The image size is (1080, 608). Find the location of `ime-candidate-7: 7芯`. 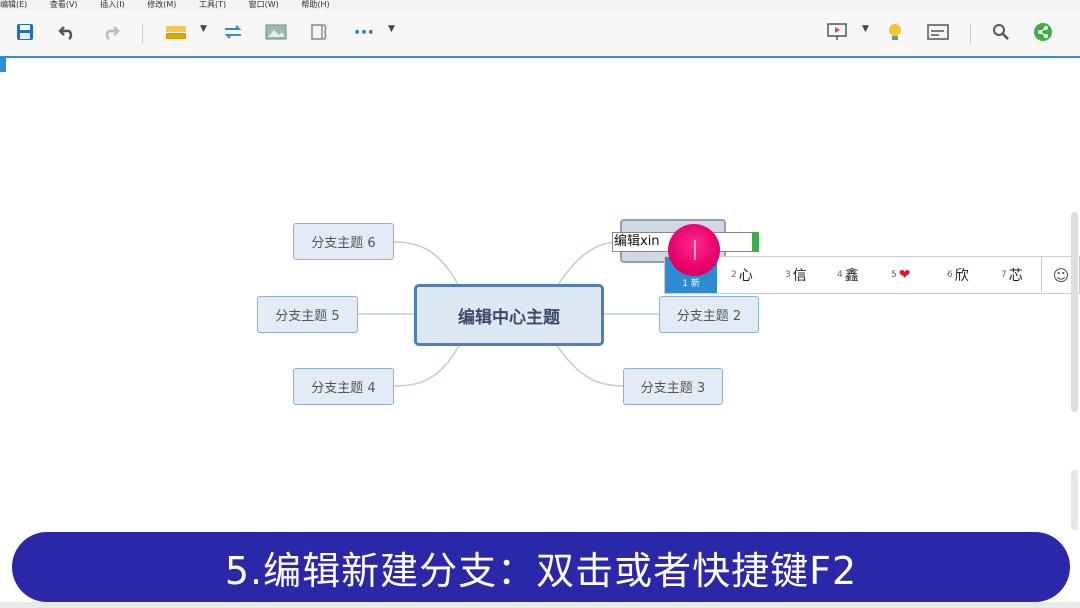

ime-candidate-7: 7芯 is located at coordinates (1012, 275).